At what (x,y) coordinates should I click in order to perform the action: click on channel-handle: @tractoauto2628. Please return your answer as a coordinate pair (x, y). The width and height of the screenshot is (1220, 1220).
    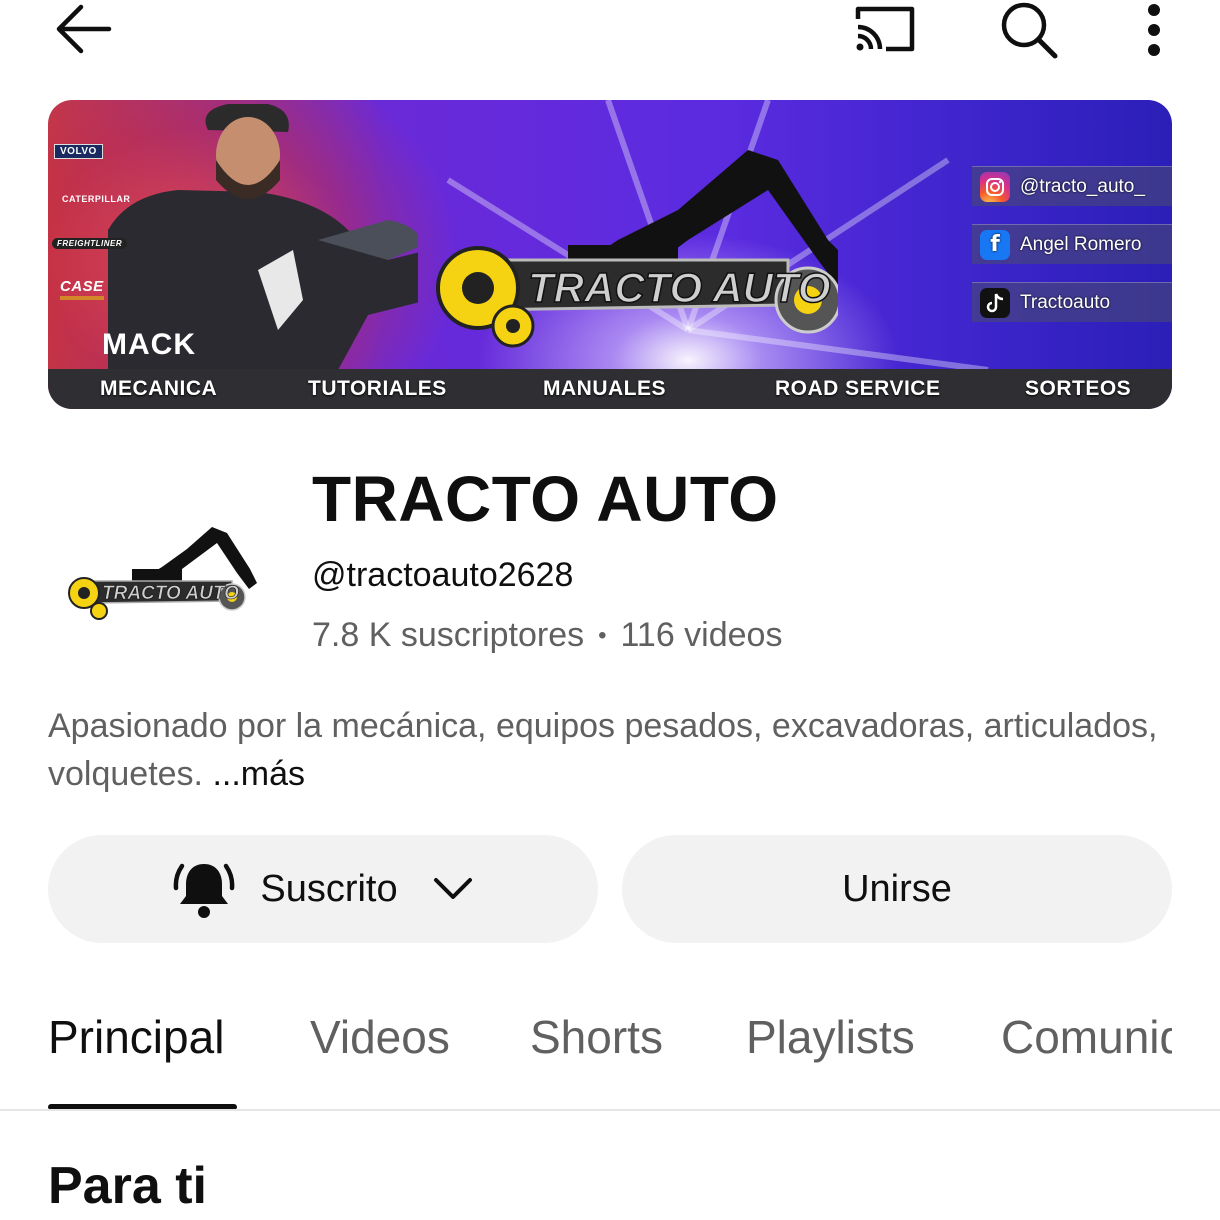
    Looking at the image, I should click on (443, 575).